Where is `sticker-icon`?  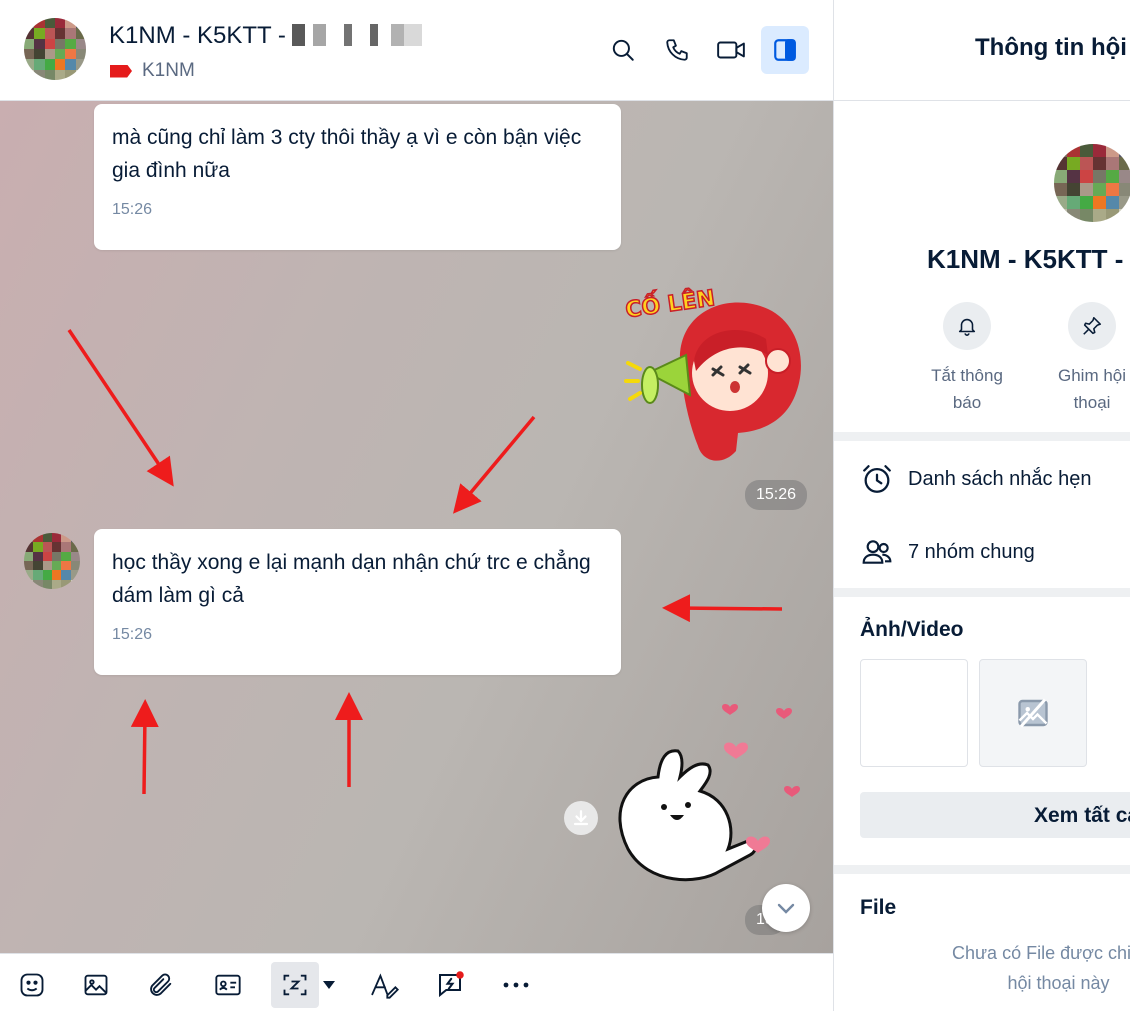
sticker-icon is located at coordinates (32, 985).